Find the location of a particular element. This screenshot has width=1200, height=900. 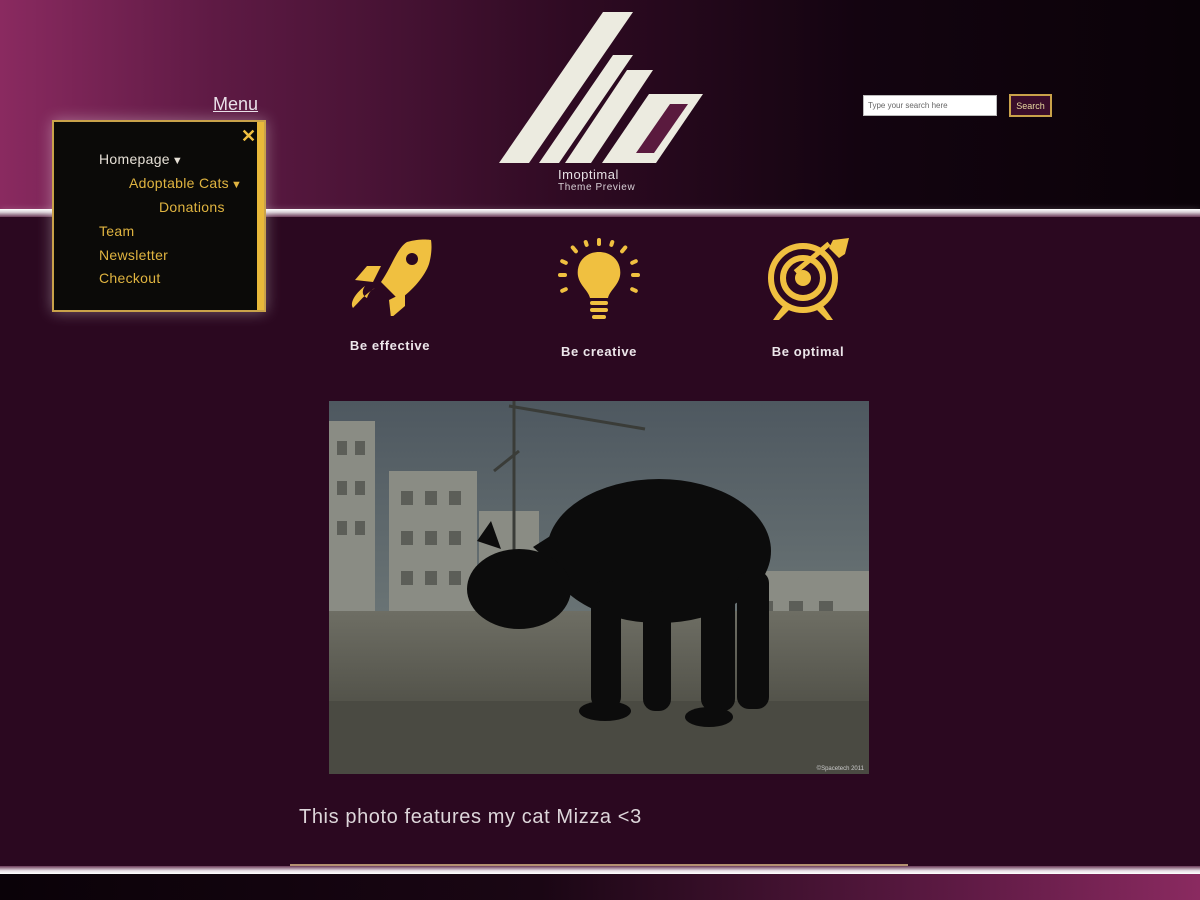

feature-label: Be creative is located at coordinates (599, 351).